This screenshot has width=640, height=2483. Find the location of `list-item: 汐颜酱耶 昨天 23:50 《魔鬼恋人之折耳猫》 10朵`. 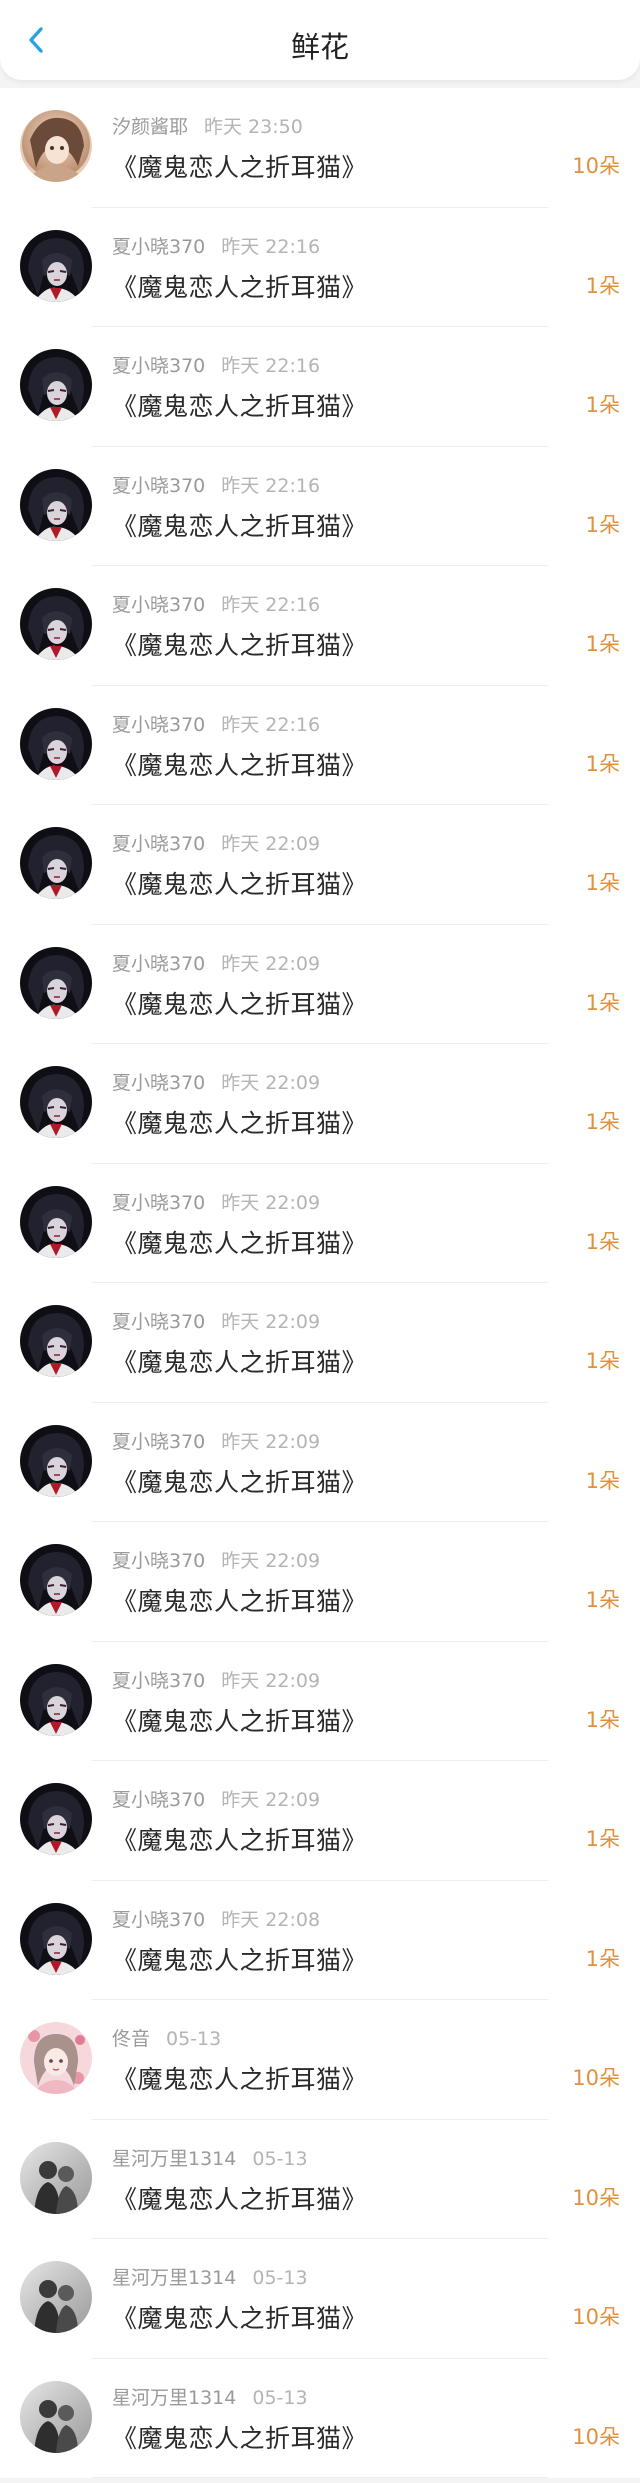

list-item: 汐颜酱耶 昨天 23:50 《魔鬼恋人之折耳猫》 10朵 is located at coordinates (320, 148).